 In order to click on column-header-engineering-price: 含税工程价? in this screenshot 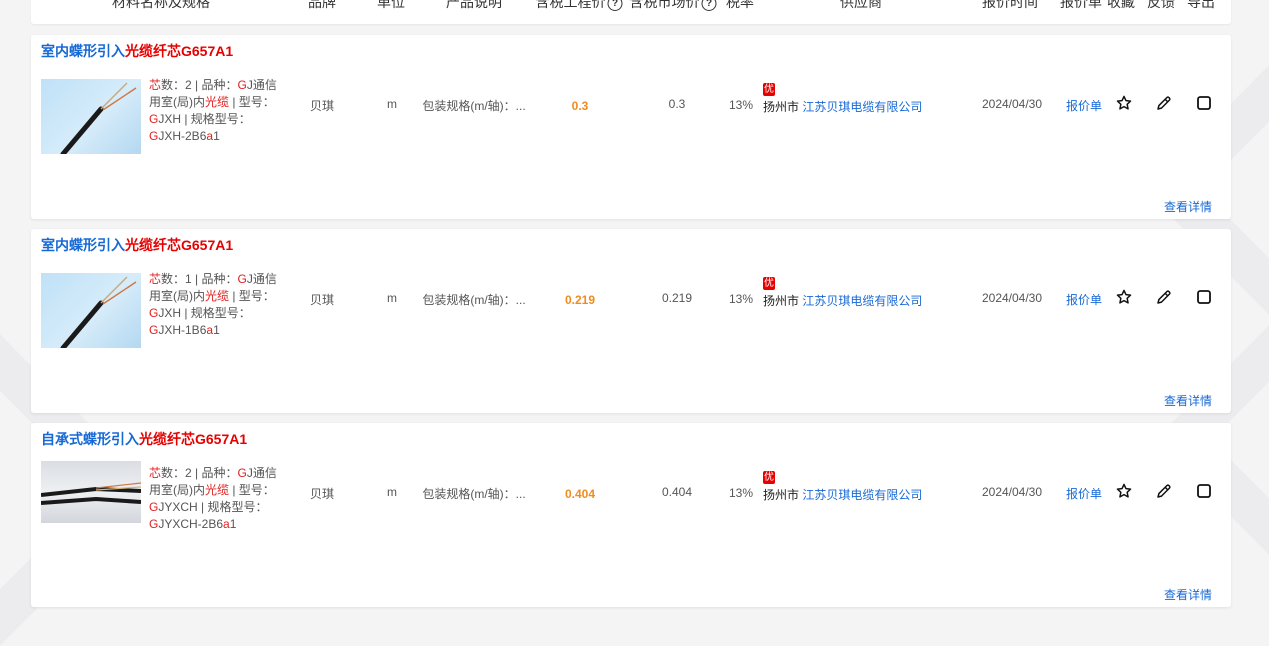, I will do `click(579, 6)`.